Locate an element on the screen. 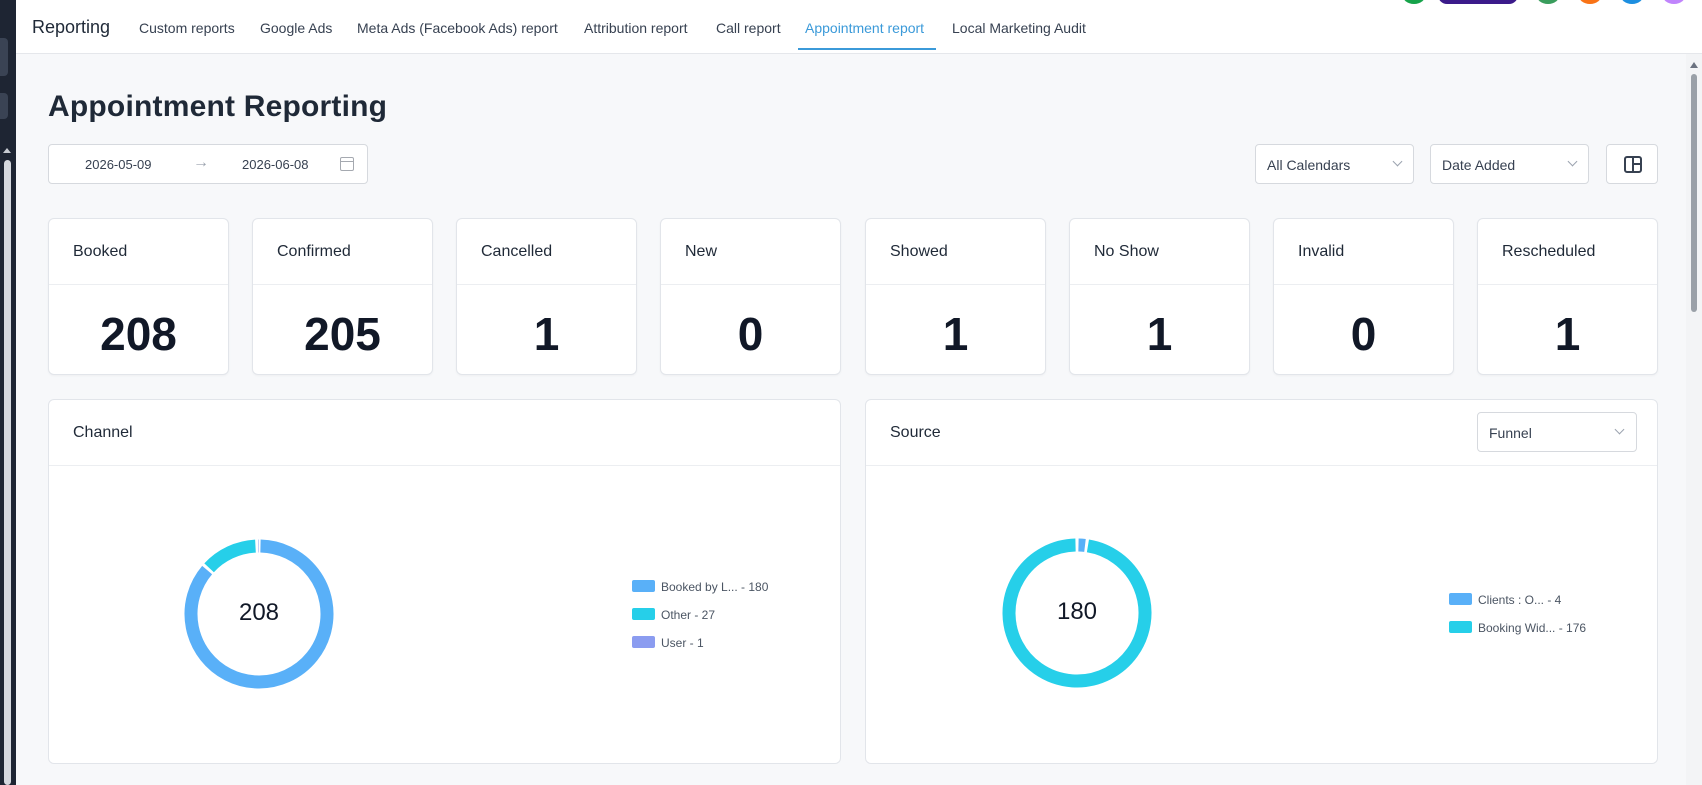  stat-card-rescheduled: Rescheduled 1 is located at coordinates (1567, 296).